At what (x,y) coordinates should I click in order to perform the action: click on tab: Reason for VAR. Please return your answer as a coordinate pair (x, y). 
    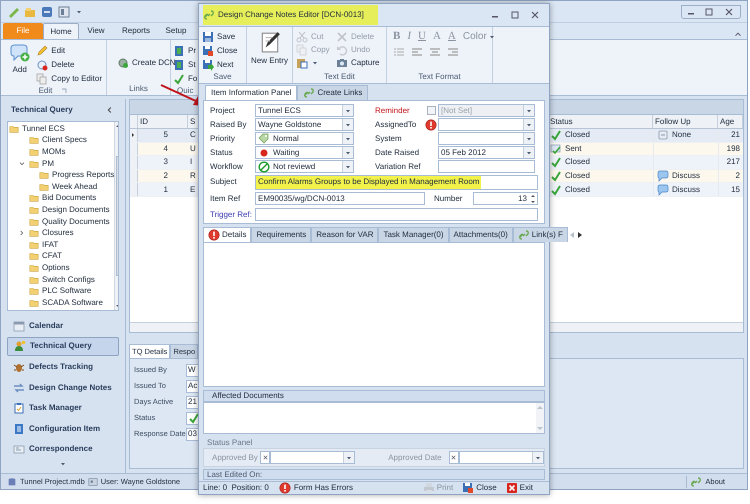
    Looking at the image, I should click on (344, 234).